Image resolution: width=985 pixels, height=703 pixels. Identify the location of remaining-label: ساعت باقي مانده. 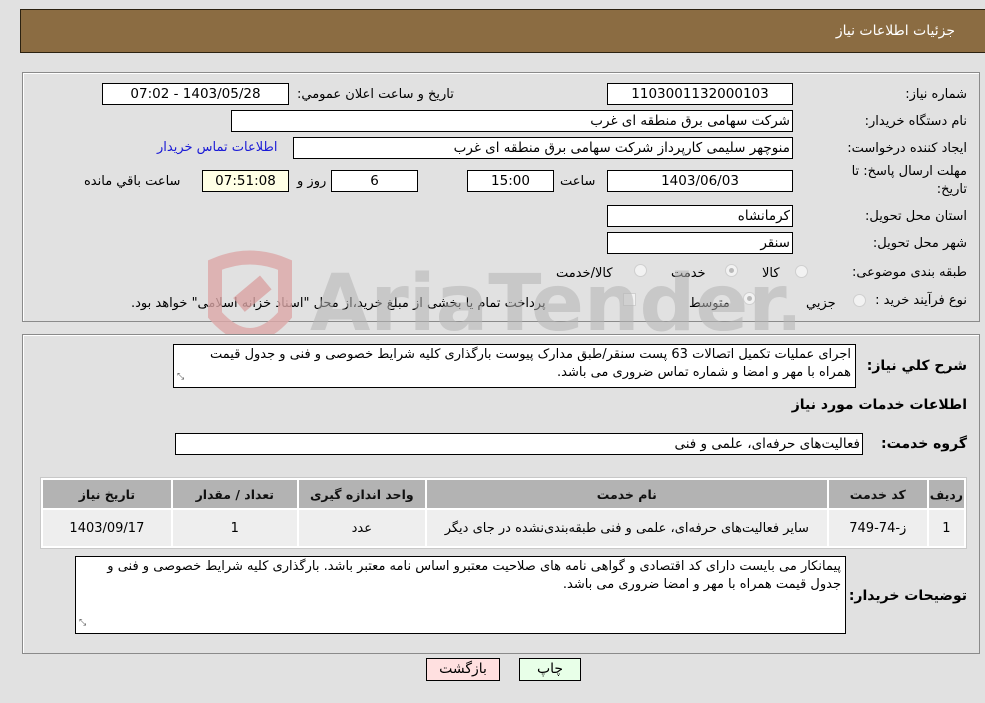
(132, 181).